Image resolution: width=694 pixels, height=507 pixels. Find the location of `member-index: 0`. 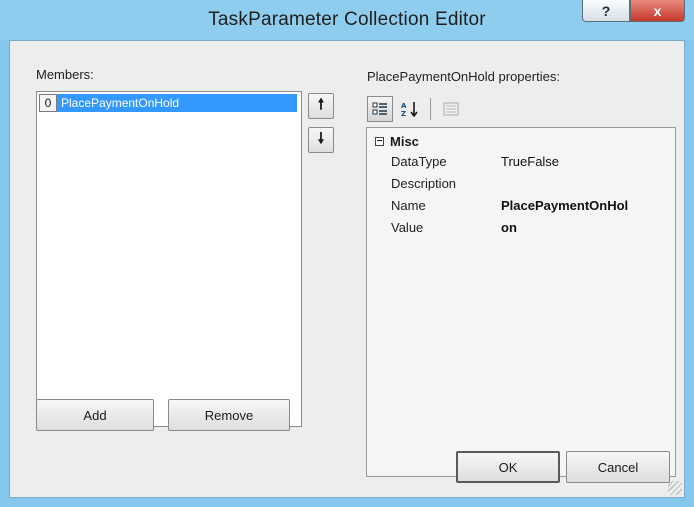

member-index: 0 is located at coordinates (48, 103).